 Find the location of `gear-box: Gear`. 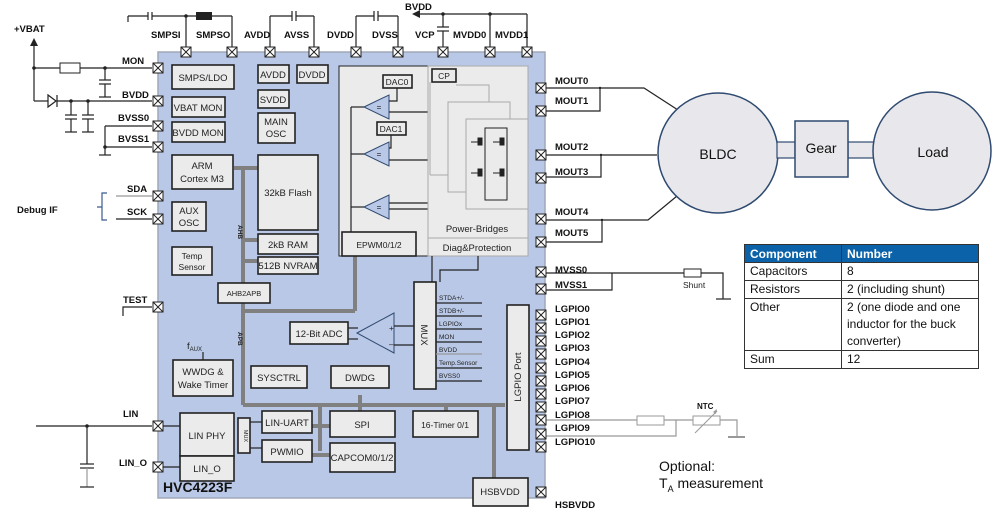

gear-box: Gear is located at coordinates (821, 149).